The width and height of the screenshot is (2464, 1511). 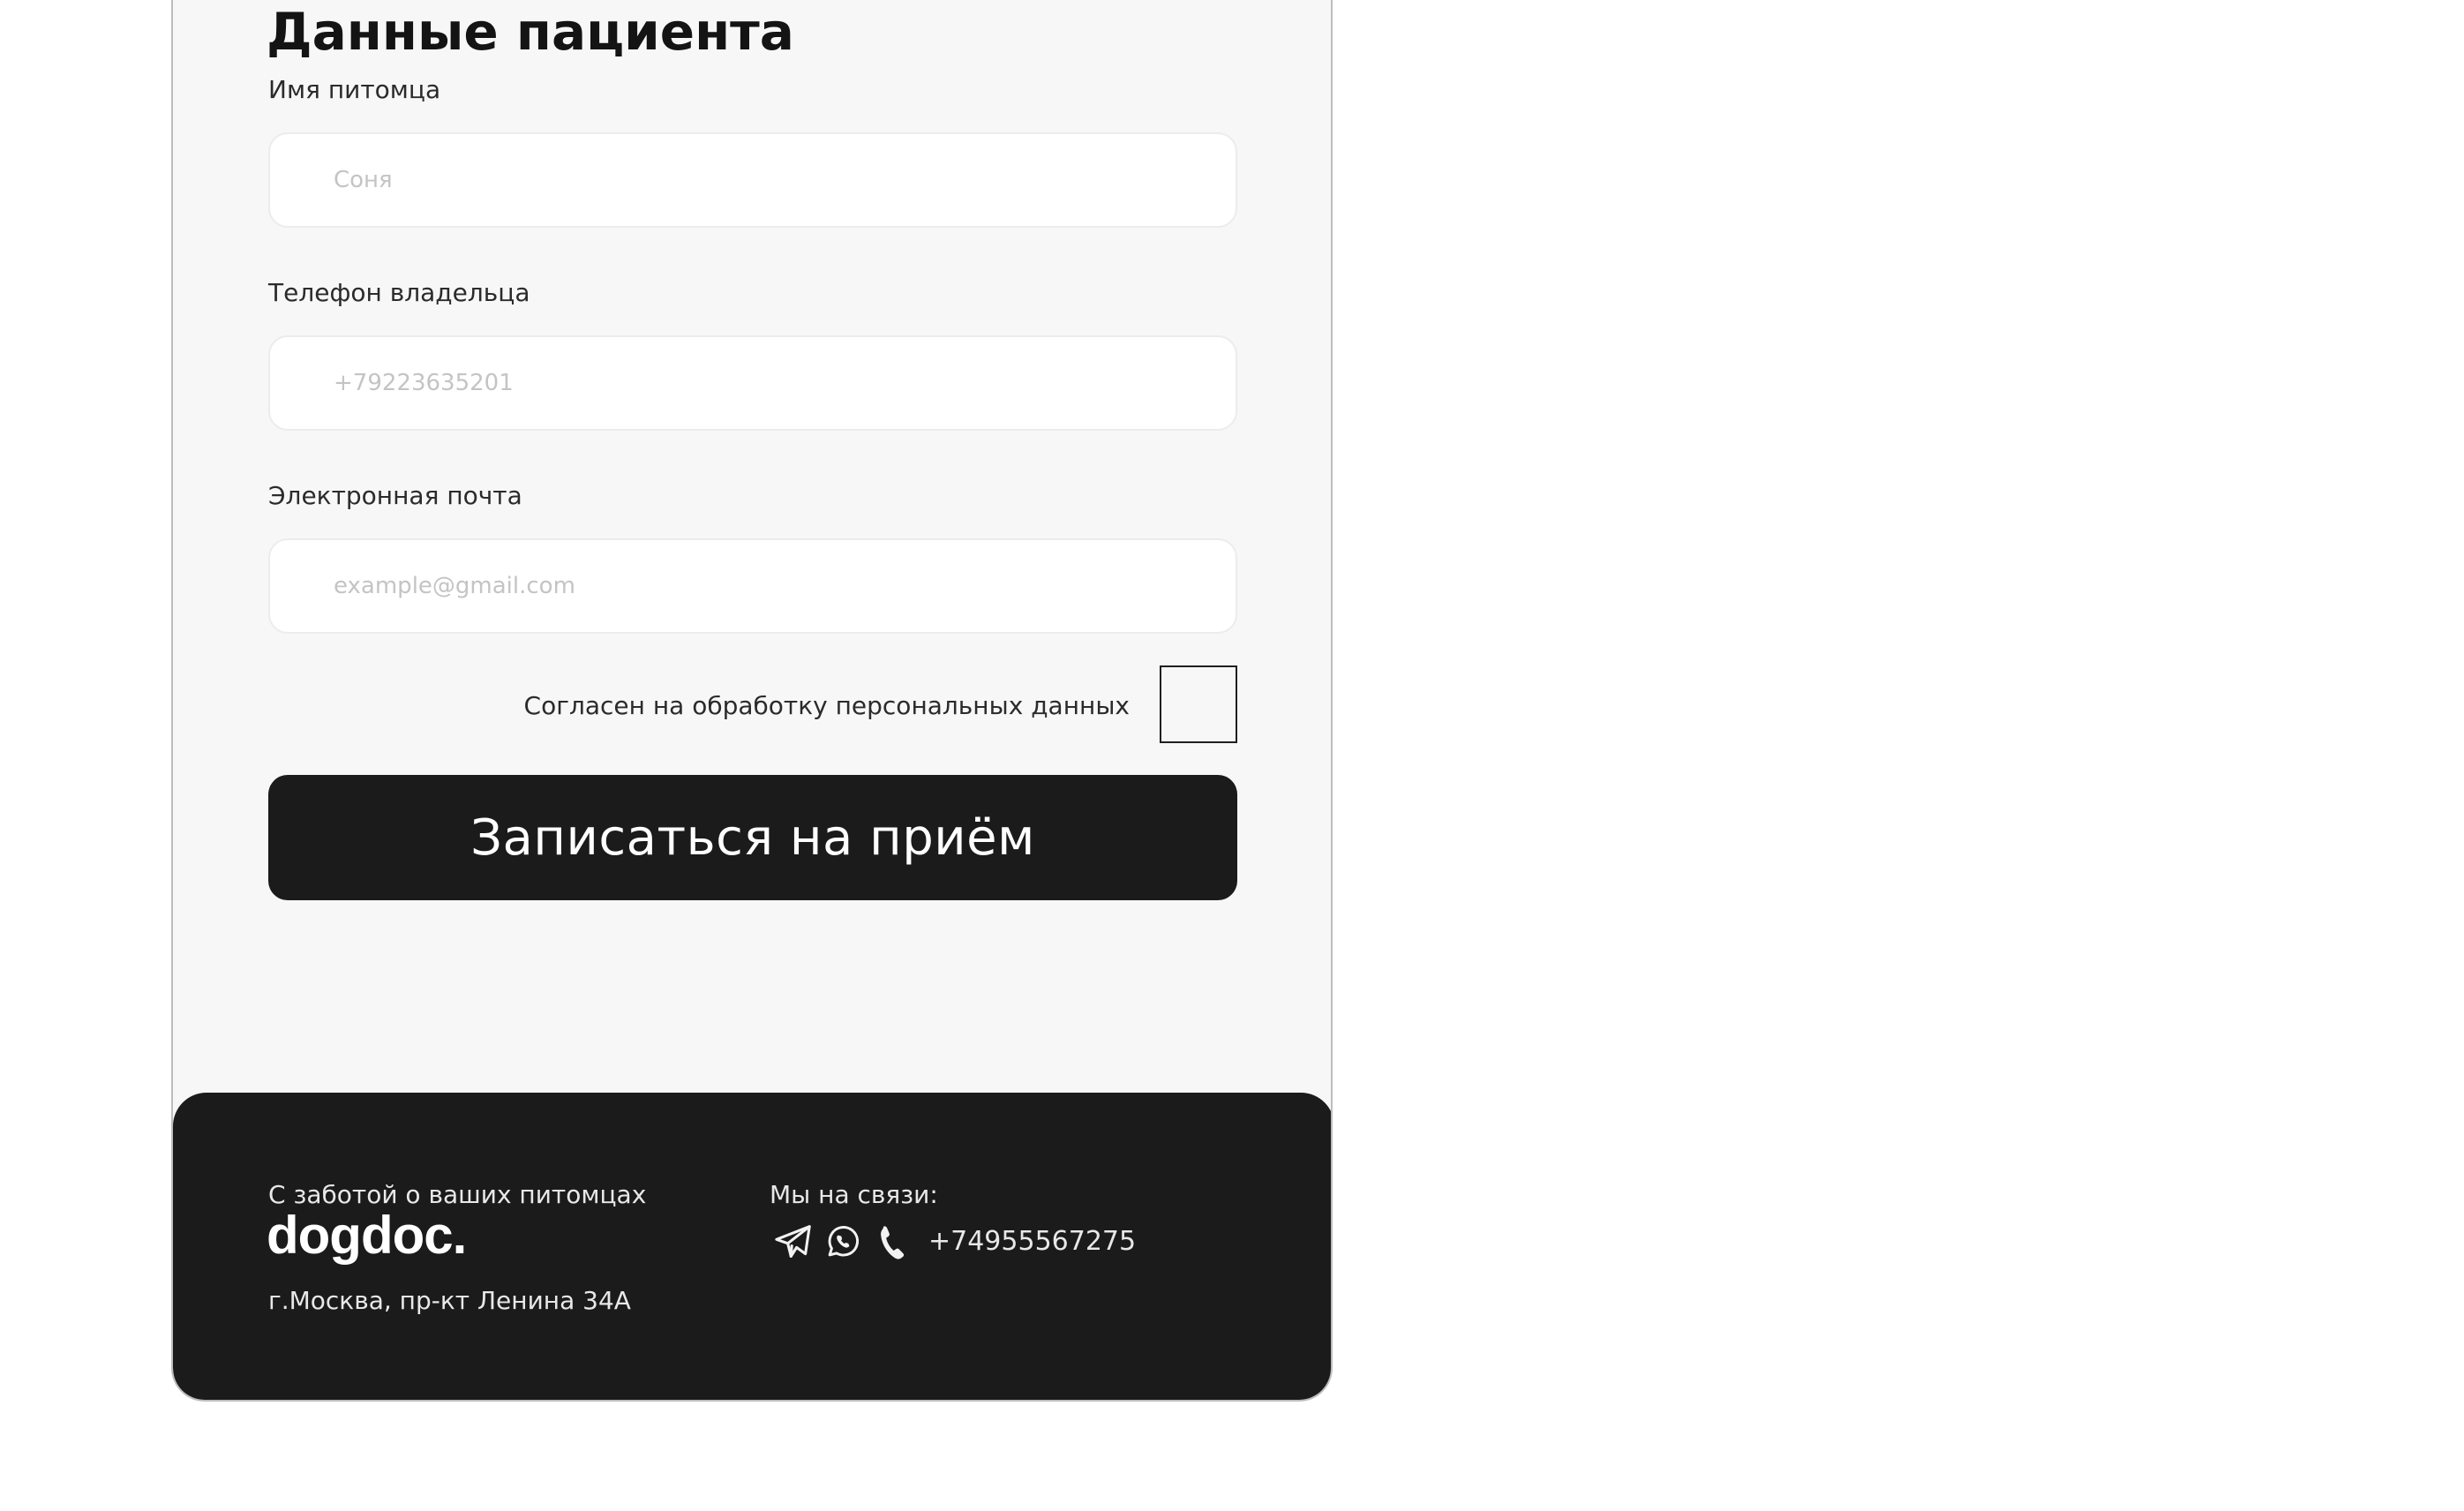 What do you see at coordinates (893, 1242) in the screenshot?
I see `phone-icon` at bounding box center [893, 1242].